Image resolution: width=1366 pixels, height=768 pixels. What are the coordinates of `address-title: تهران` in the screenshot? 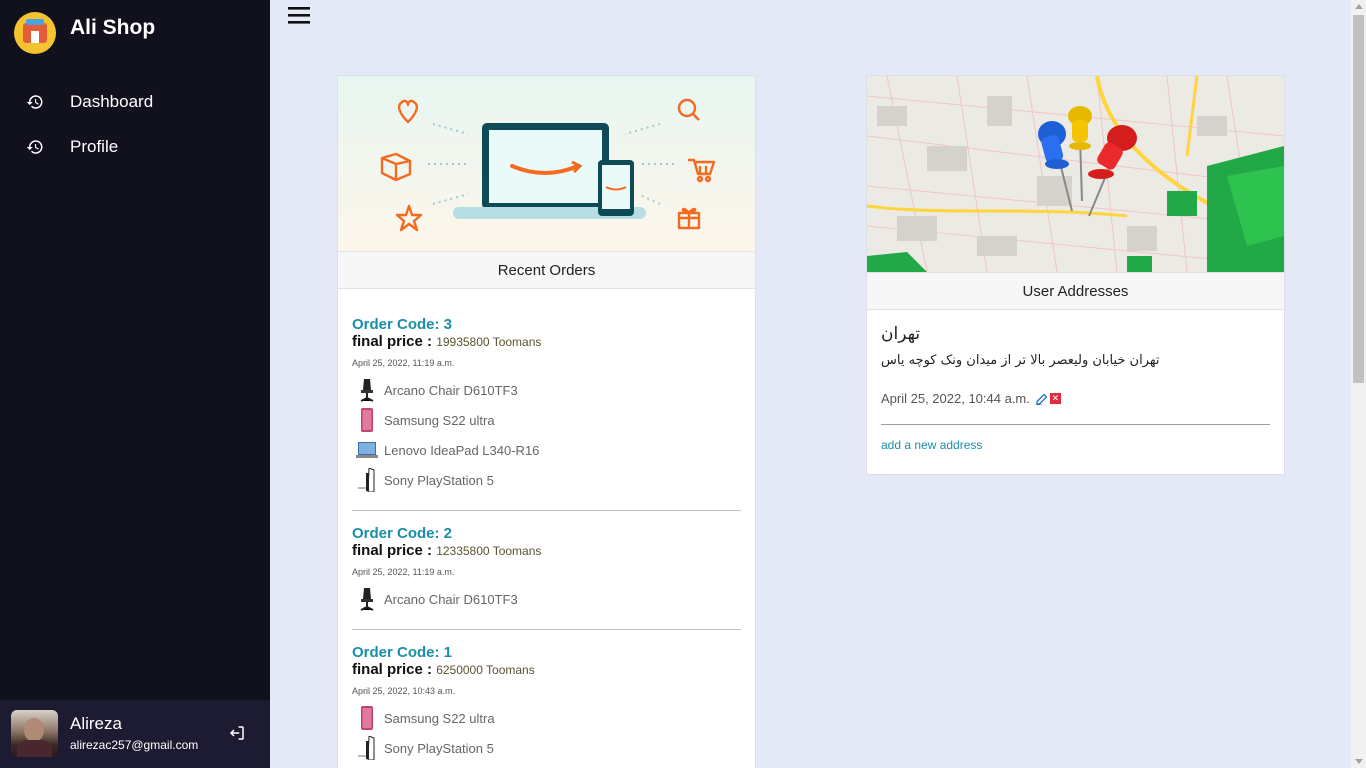 It's located at (901, 334).